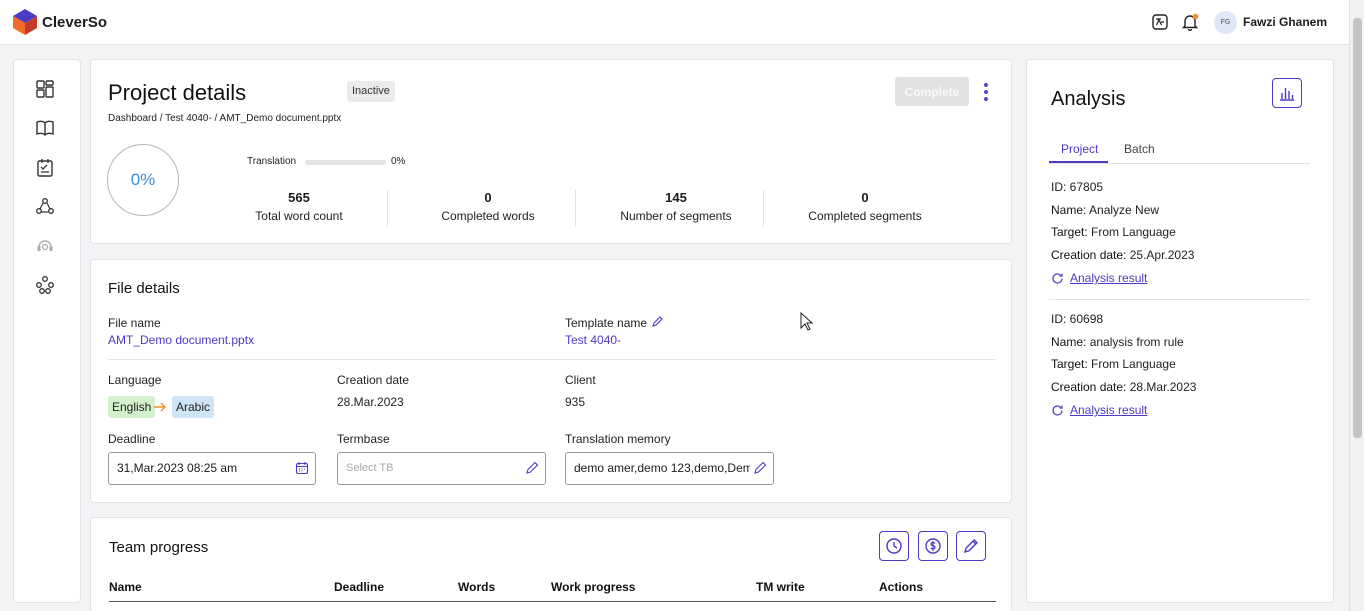 The image size is (1364, 611). What do you see at coordinates (676, 216) in the screenshot?
I see `stat-label: Number of segments` at bounding box center [676, 216].